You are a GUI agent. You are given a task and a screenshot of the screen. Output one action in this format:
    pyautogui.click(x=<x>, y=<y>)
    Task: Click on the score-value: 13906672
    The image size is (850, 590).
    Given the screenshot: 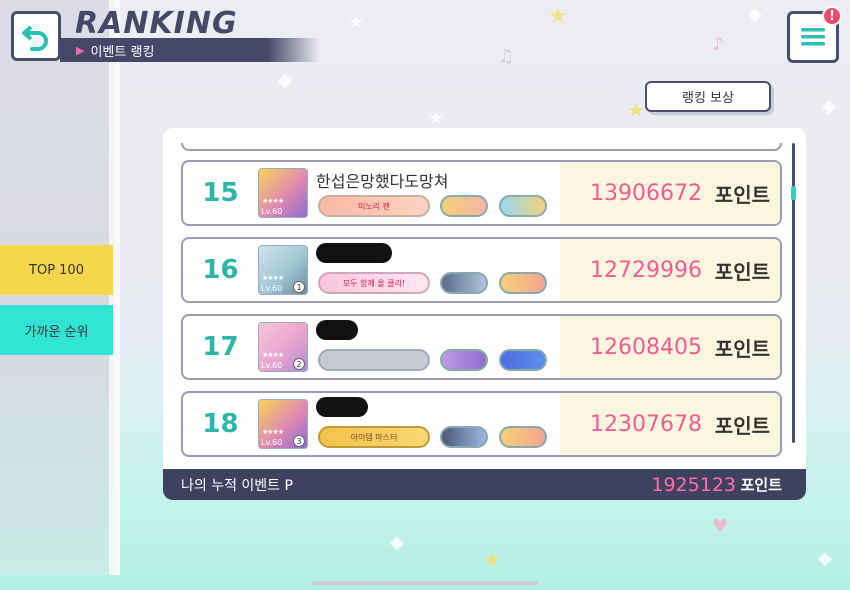 What is the action you would take?
    pyautogui.click(x=646, y=193)
    